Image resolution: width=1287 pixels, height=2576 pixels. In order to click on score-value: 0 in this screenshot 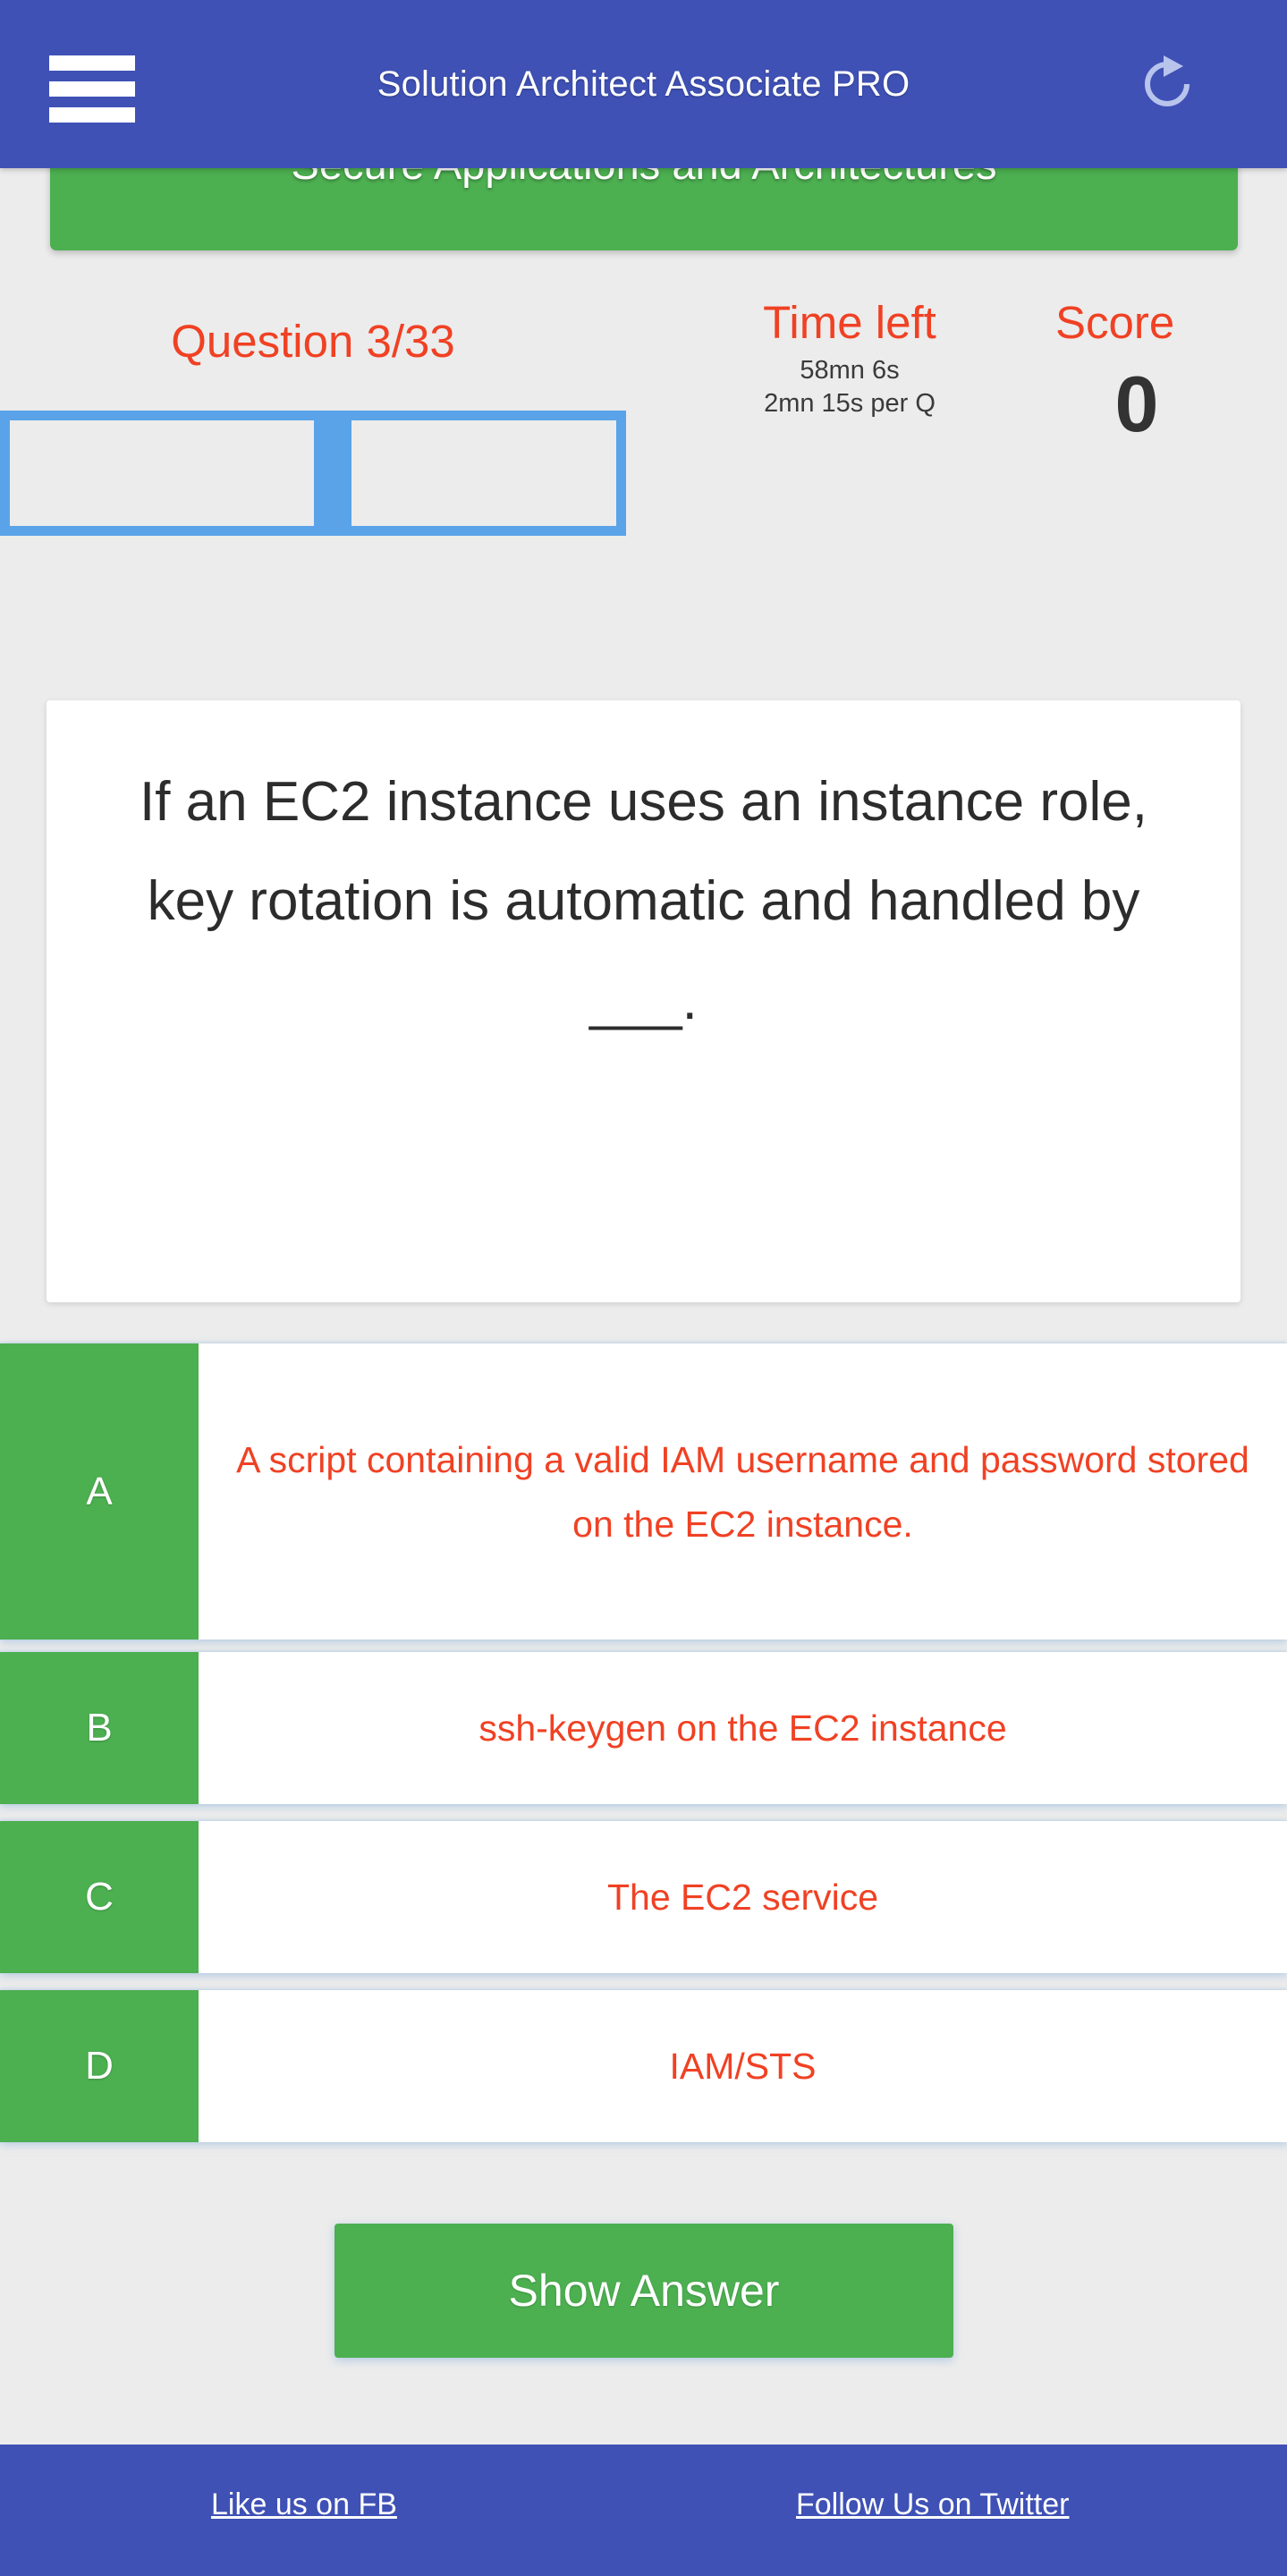, I will do `click(1136, 404)`.